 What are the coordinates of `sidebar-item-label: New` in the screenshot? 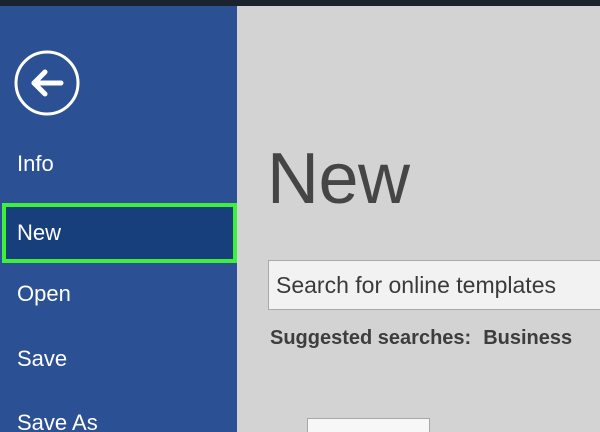 It's located at (39, 232).